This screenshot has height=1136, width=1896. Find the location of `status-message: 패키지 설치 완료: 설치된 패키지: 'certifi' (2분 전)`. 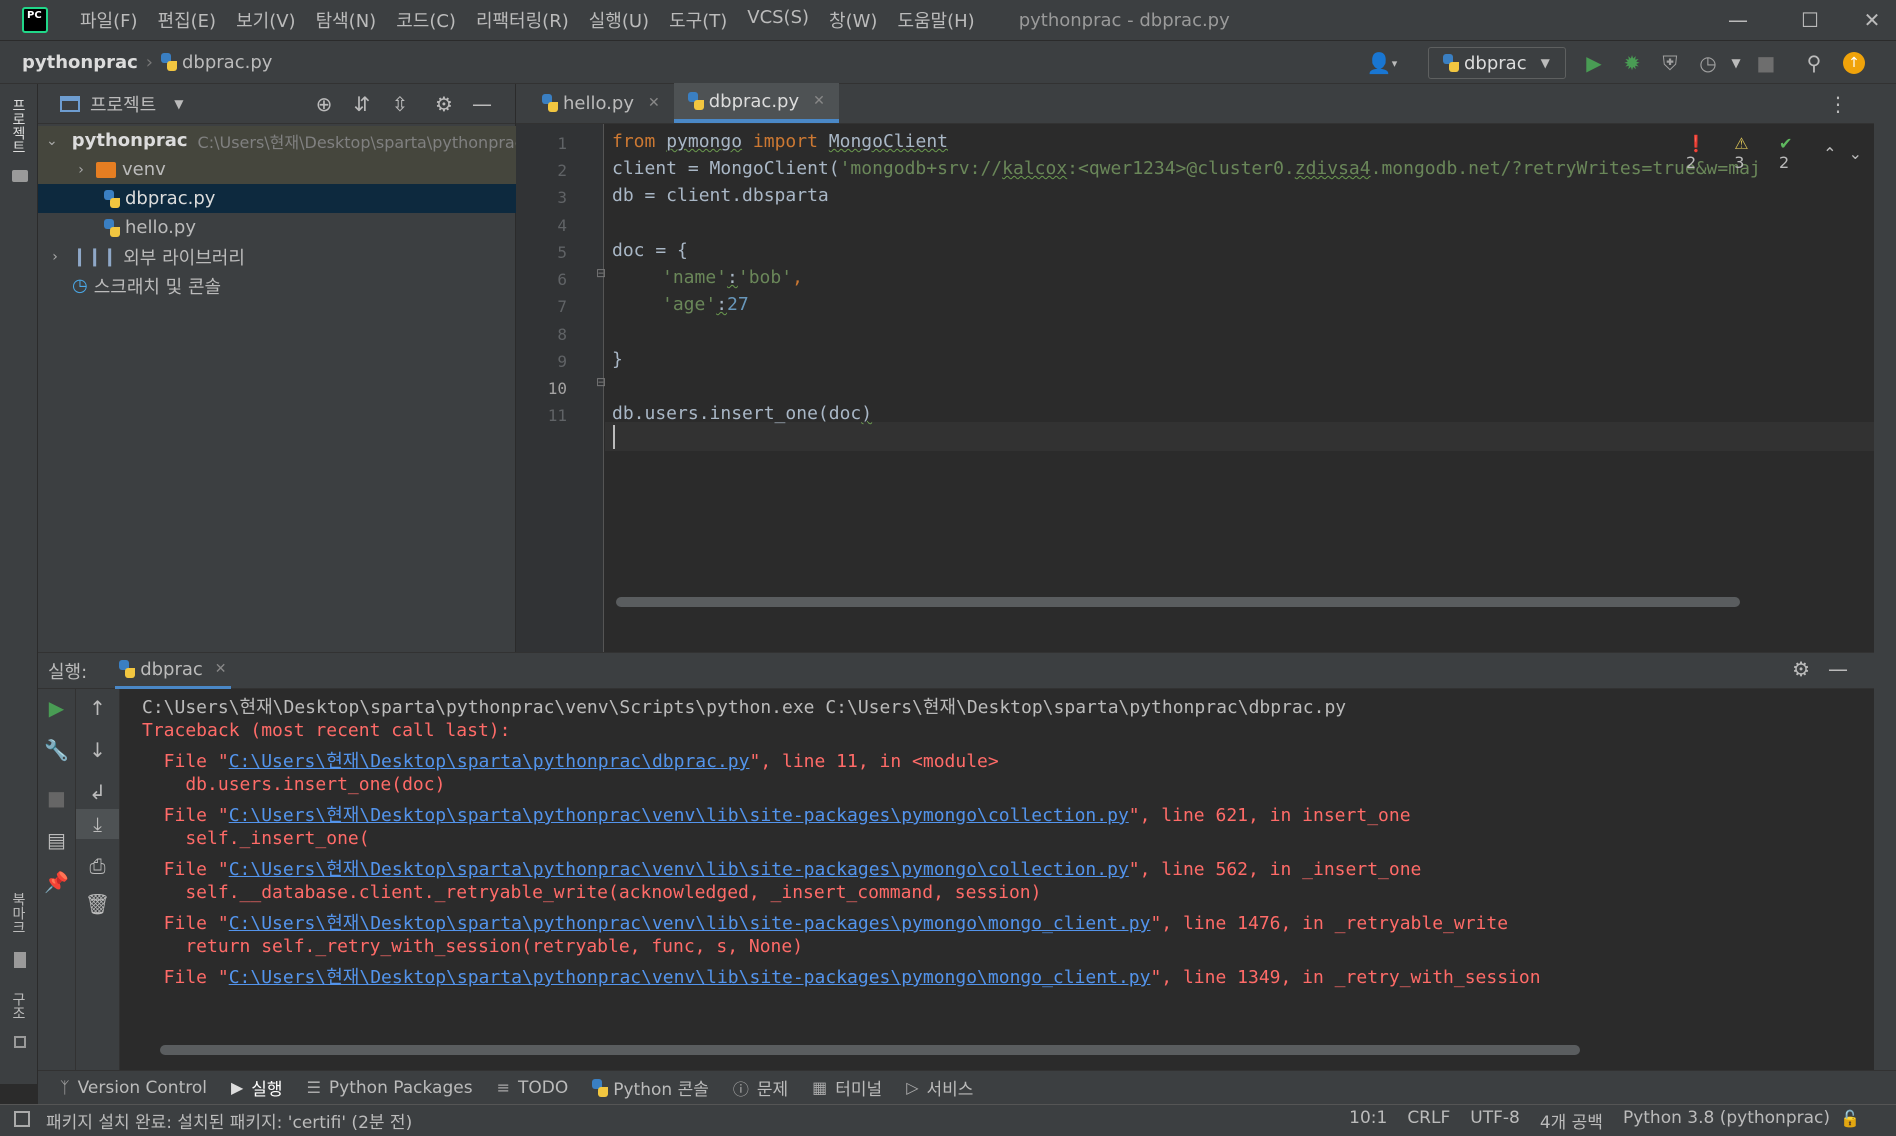

status-message: 패키지 설치 완료: 설치된 패키지: 'certifi' (2분 전) is located at coordinates (229, 1120).